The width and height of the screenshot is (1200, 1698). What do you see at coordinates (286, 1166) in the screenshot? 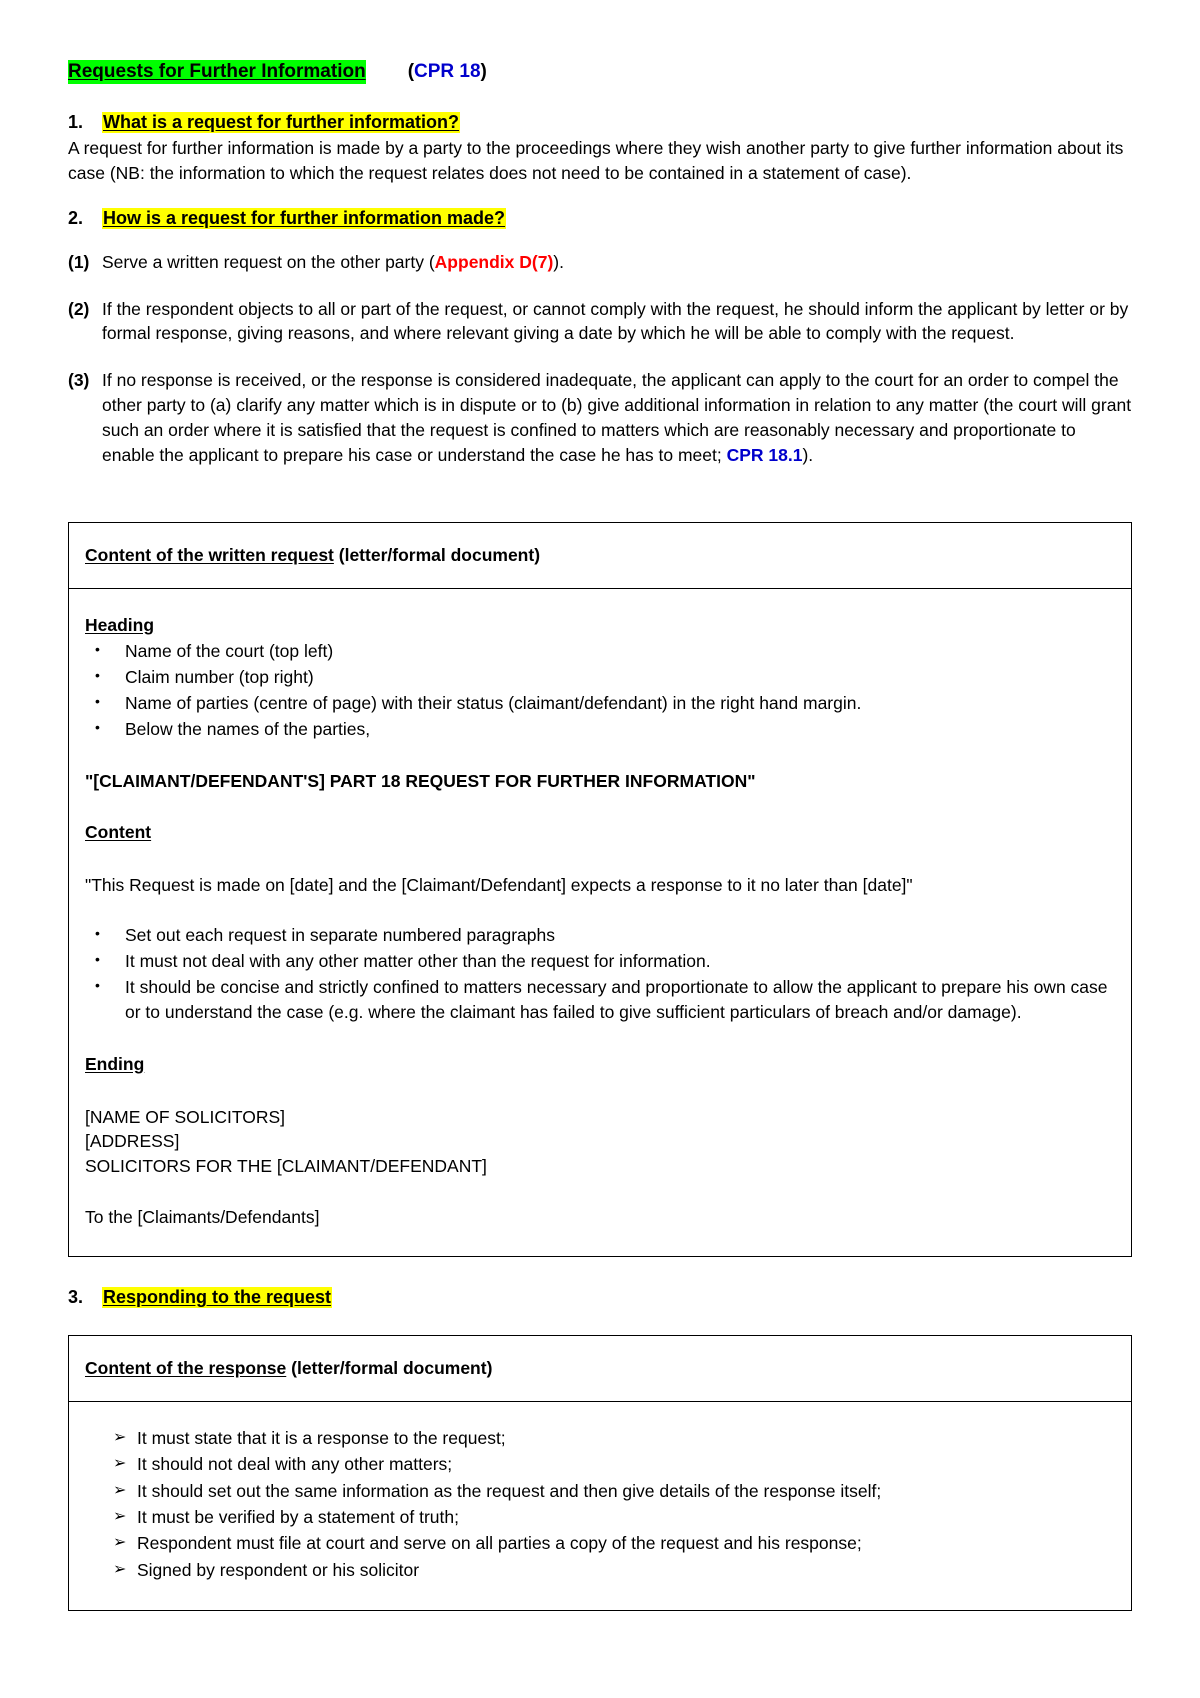
I see `ending-line-solicitors-for: SOLICITORS FOR THE [CLAIMANT/DEFENDANT]` at bounding box center [286, 1166].